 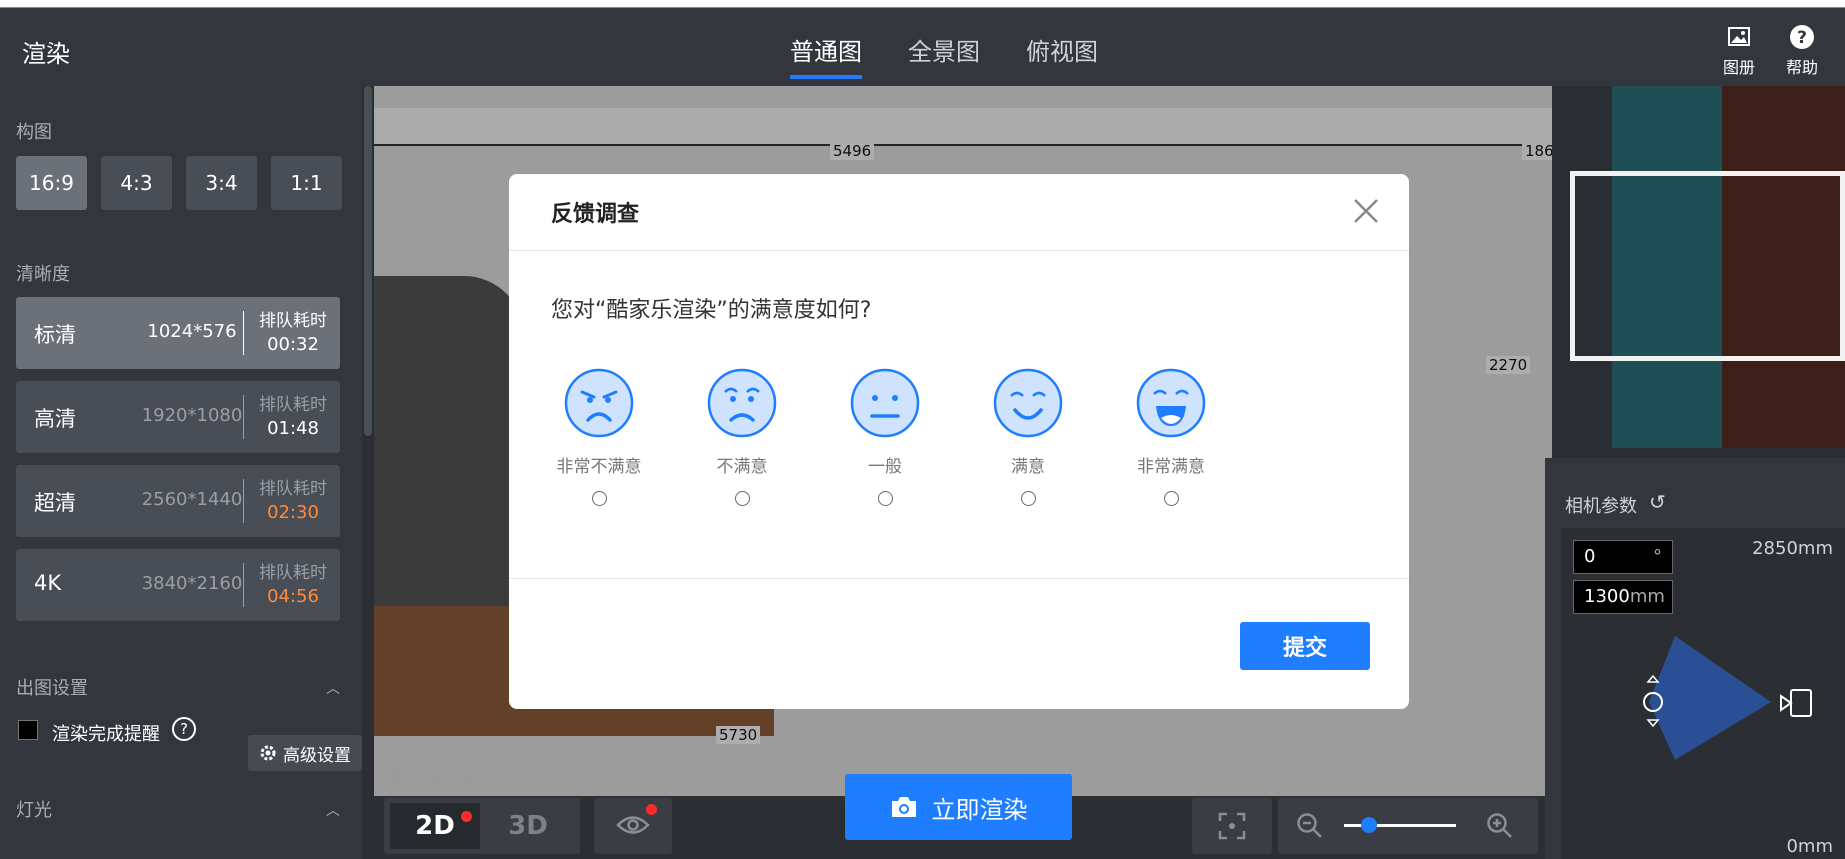 I want to click on focus-icon, so click(x=1232, y=826).